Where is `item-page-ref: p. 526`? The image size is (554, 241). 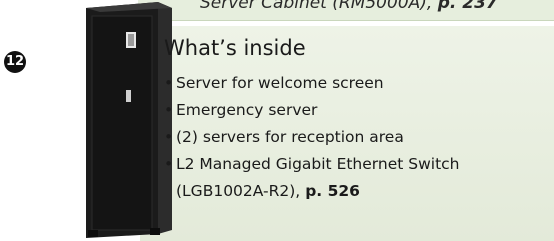
item-page-ref: p. 526 is located at coordinates (332, 191).